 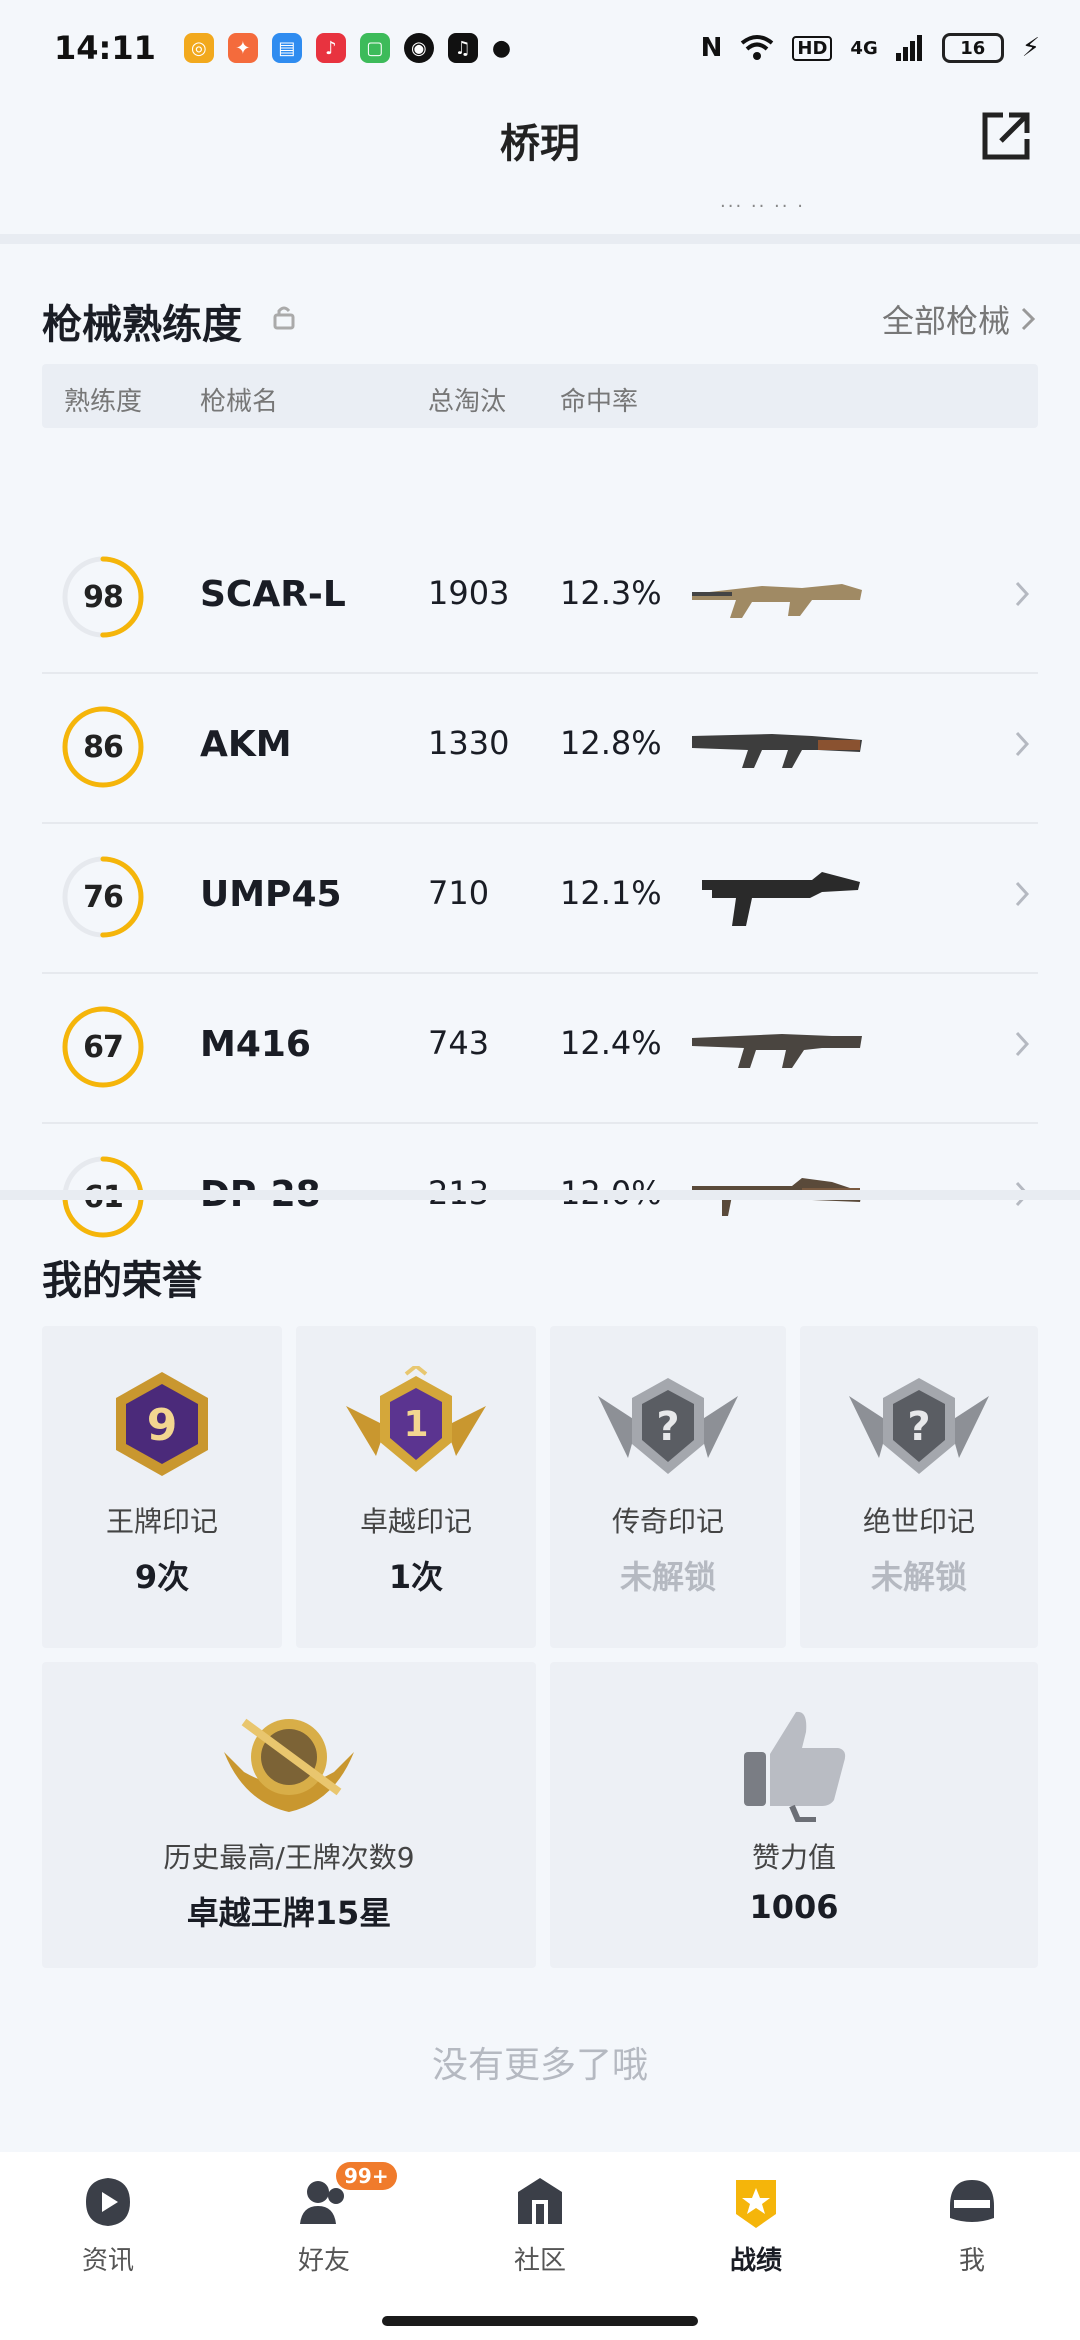 What do you see at coordinates (347, 48) in the screenshot?
I see `notification-icons: ◎ ✦ ▤ ♪ ▢ ◉ ♫ ●` at bounding box center [347, 48].